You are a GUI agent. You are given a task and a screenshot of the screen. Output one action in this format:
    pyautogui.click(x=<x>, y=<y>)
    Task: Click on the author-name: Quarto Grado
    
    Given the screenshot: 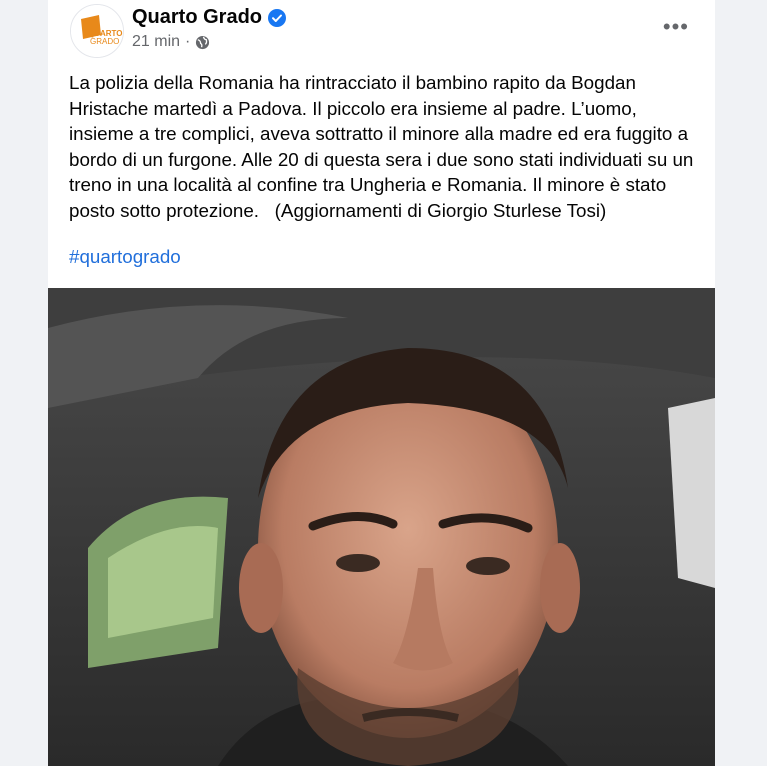 What is the action you would take?
    pyautogui.click(x=197, y=17)
    